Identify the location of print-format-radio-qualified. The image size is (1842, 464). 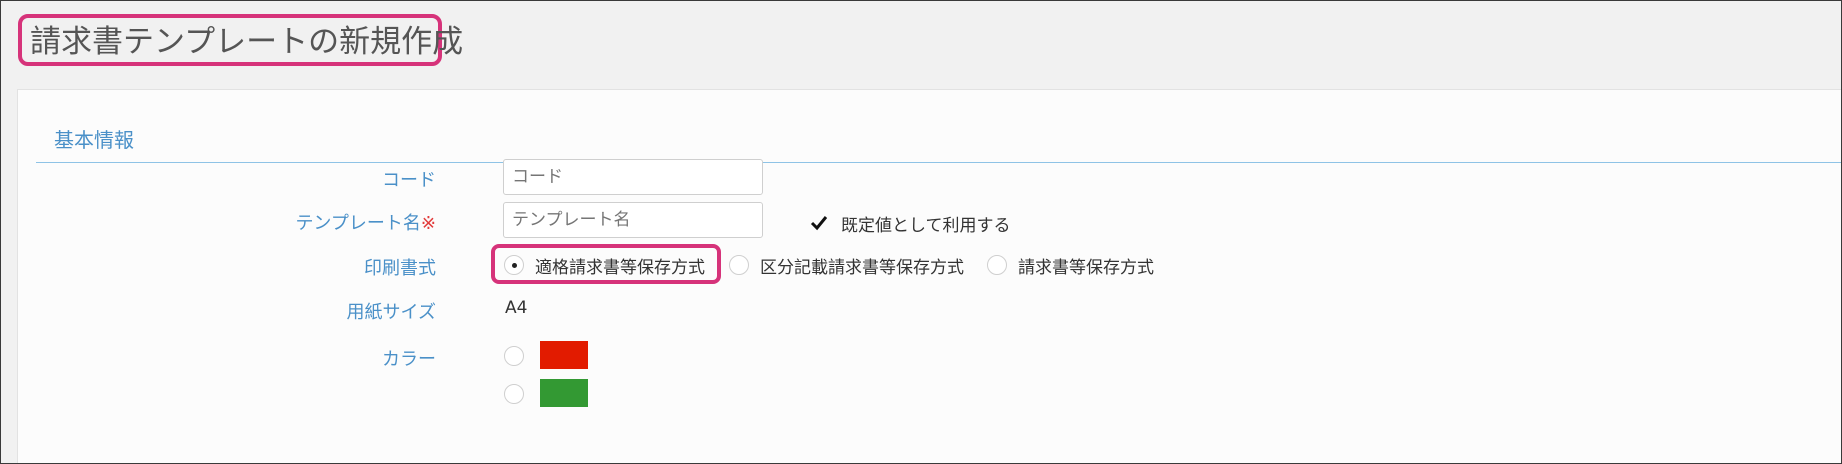
(514, 265).